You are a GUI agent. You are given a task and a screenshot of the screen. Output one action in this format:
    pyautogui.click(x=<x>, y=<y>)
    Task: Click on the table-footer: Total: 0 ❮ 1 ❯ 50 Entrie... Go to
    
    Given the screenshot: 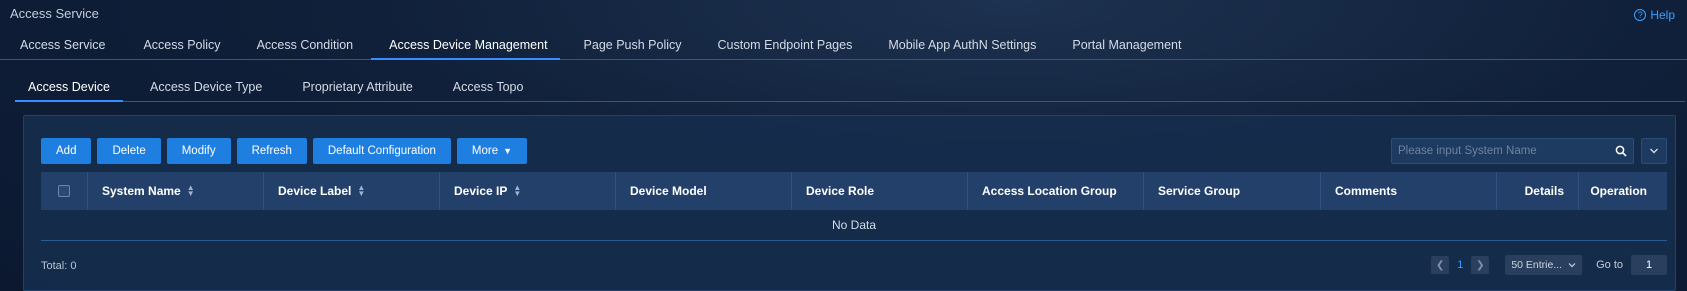 What is the action you would take?
    pyautogui.click(x=854, y=266)
    